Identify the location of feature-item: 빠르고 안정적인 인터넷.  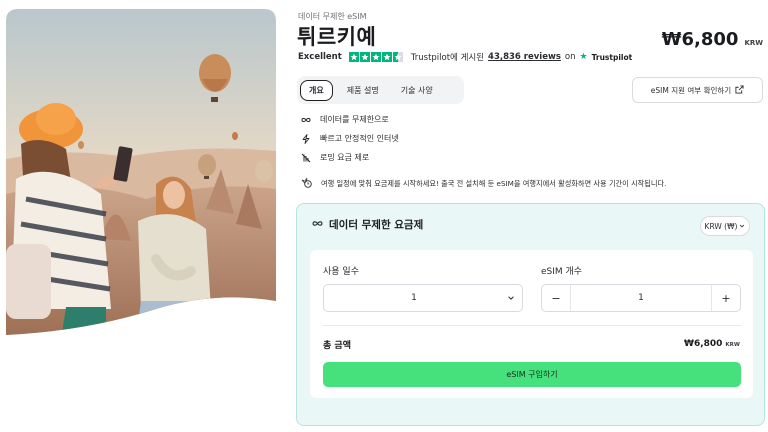
(350, 138).